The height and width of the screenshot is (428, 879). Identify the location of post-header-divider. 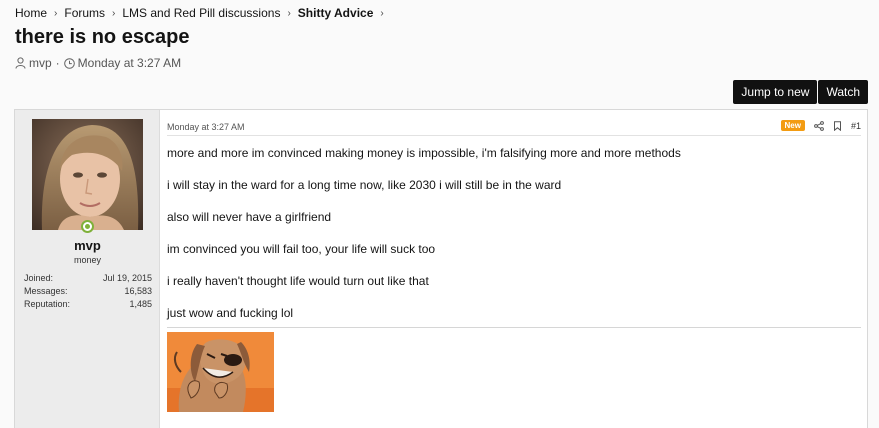
(514, 135).